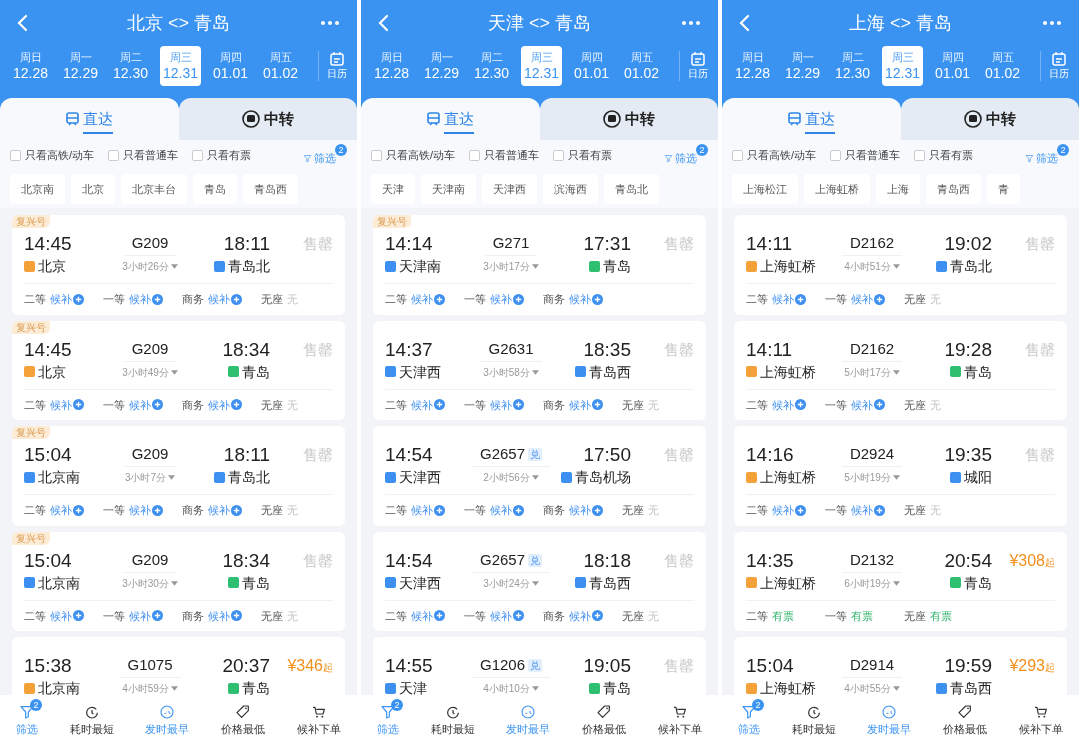  What do you see at coordinates (178, 666) in the screenshot?
I see `train-card: 15:38 北京南 G1075 4小时59分 20:37 青岛 ¥346起` at bounding box center [178, 666].